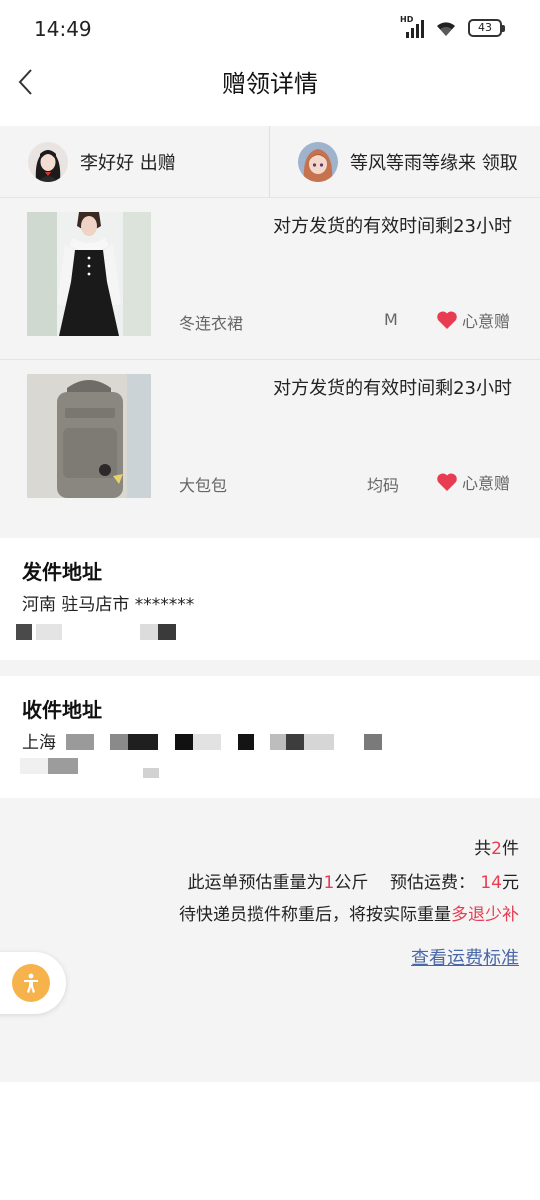 The image size is (540, 1200). What do you see at coordinates (39, 743) in the screenshot?
I see `recipient-address-line: 上海` at bounding box center [39, 743].